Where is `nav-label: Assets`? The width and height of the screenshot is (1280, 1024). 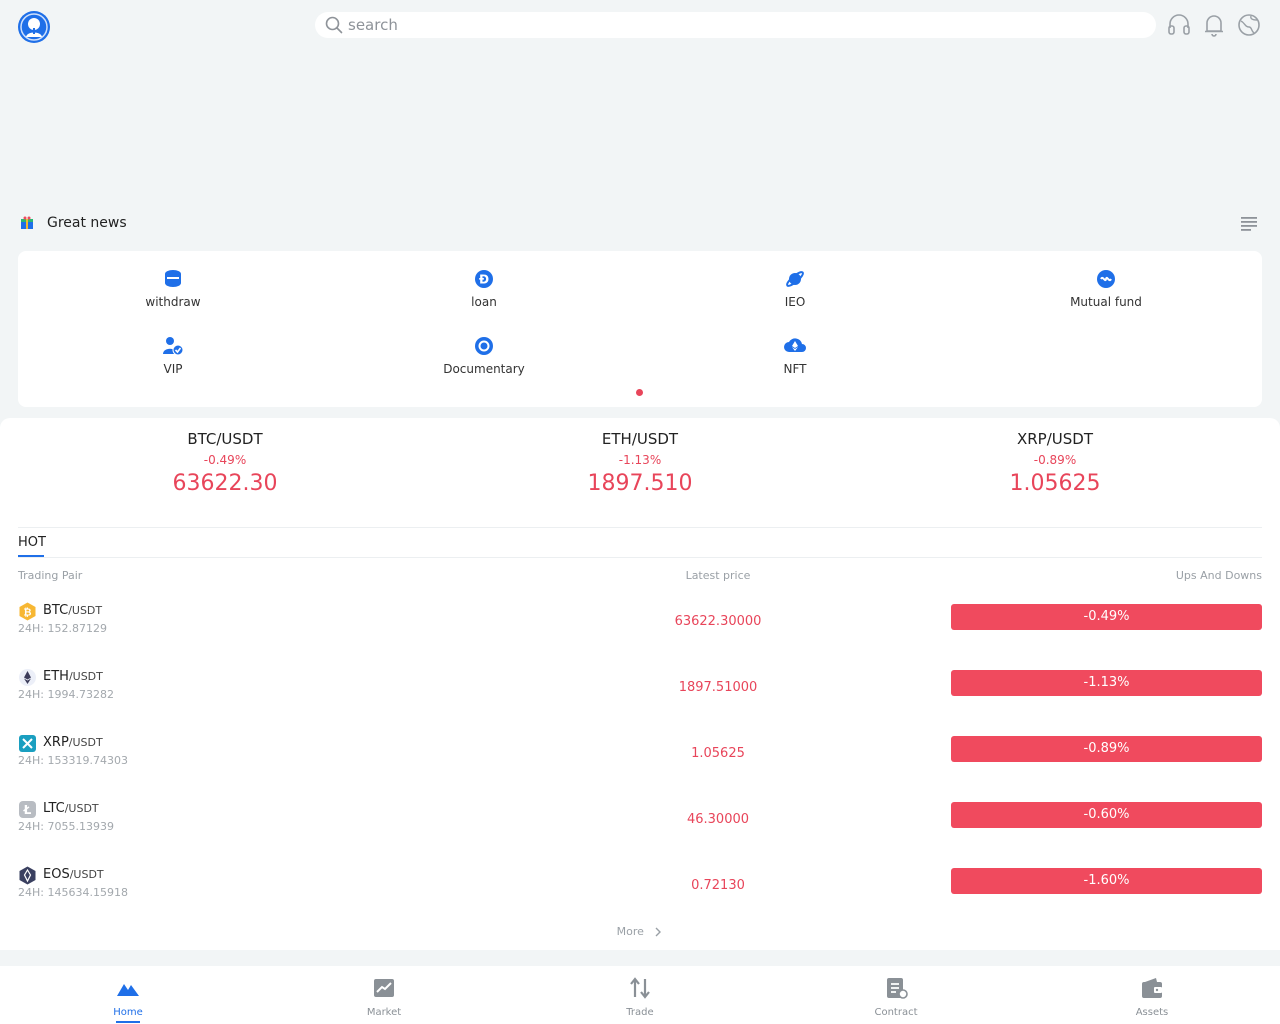
nav-label: Assets is located at coordinates (1152, 1012).